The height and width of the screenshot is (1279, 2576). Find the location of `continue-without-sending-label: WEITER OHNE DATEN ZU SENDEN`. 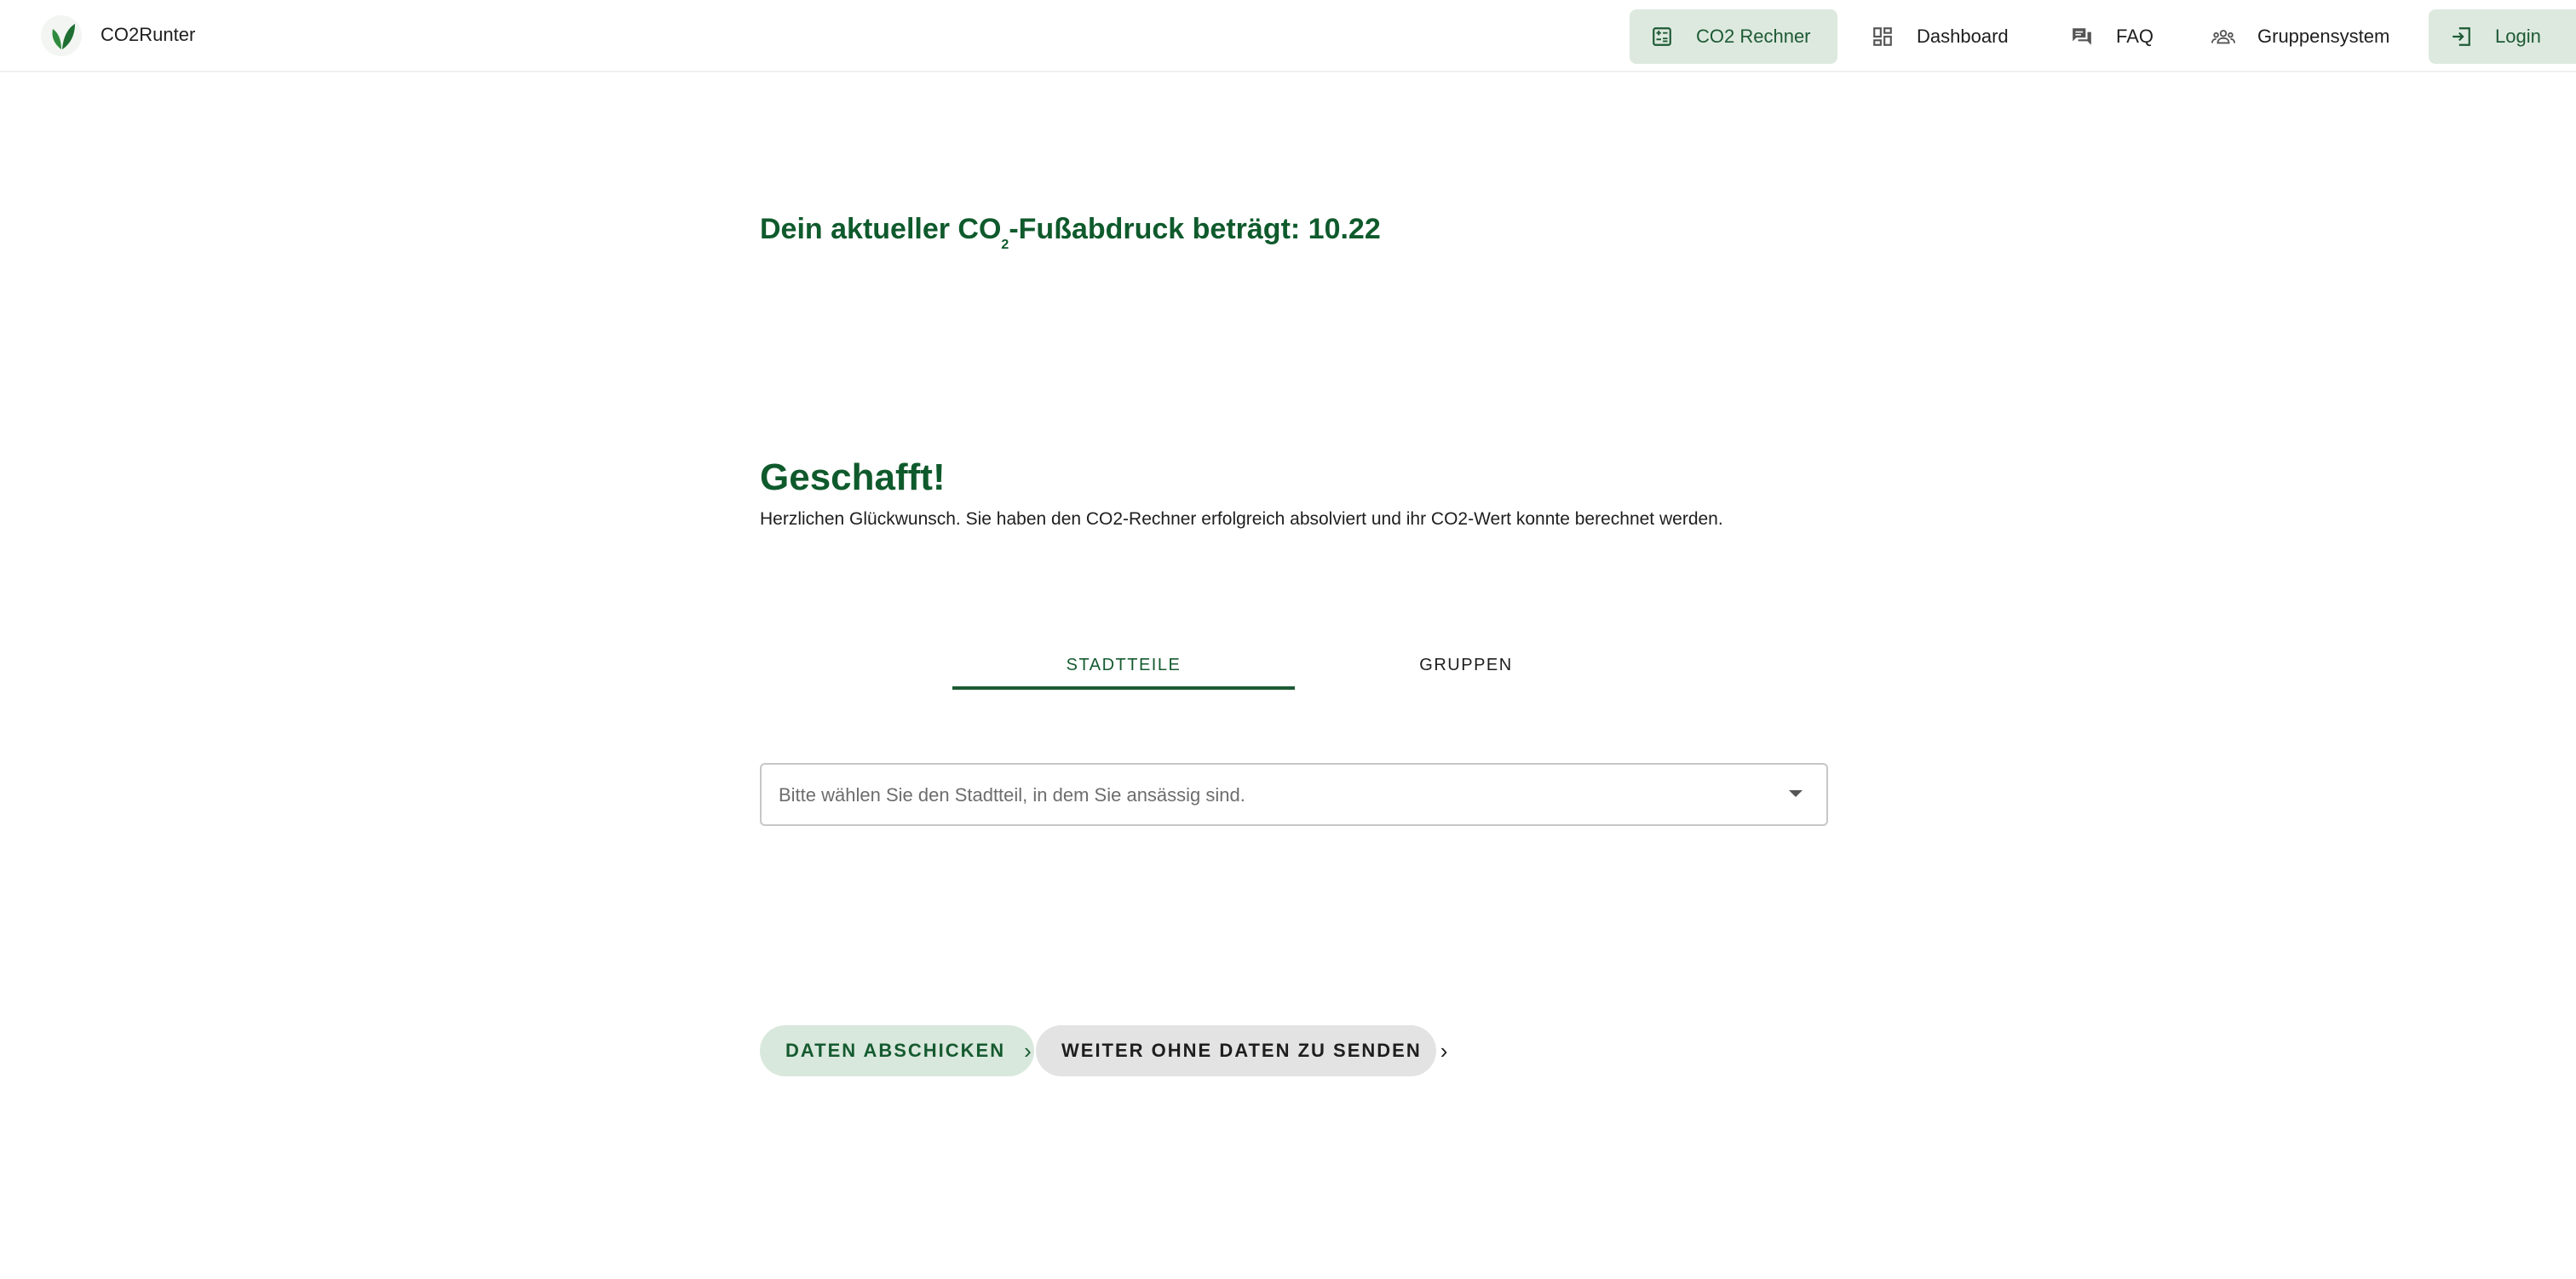

continue-without-sending-label: WEITER OHNE DATEN ZU SENDEN is located at coordinates (1241, 1050).